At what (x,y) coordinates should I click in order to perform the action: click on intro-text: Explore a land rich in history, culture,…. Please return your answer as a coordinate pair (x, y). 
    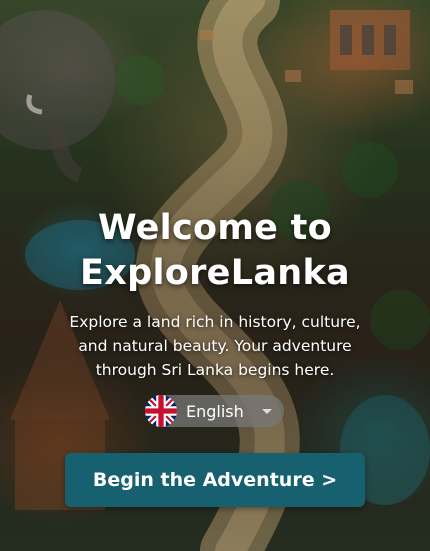
    Looking at the image, I should click on (215, 346).